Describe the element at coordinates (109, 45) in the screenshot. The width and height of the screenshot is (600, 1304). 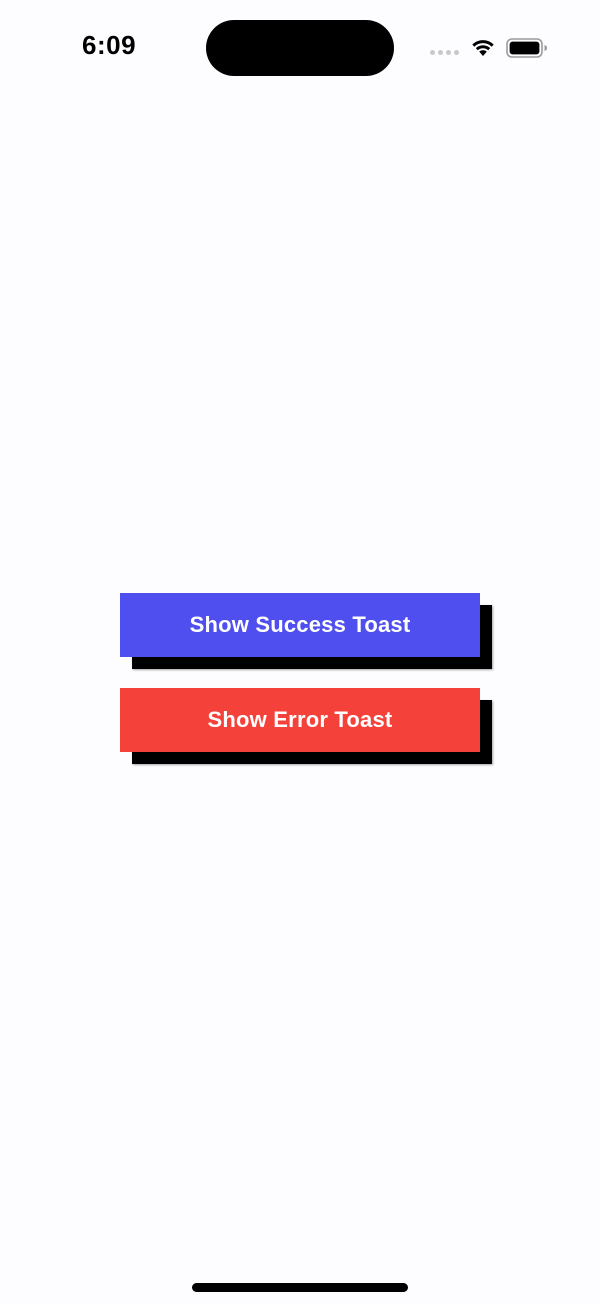
I see `status-time: 6:09` at that location.